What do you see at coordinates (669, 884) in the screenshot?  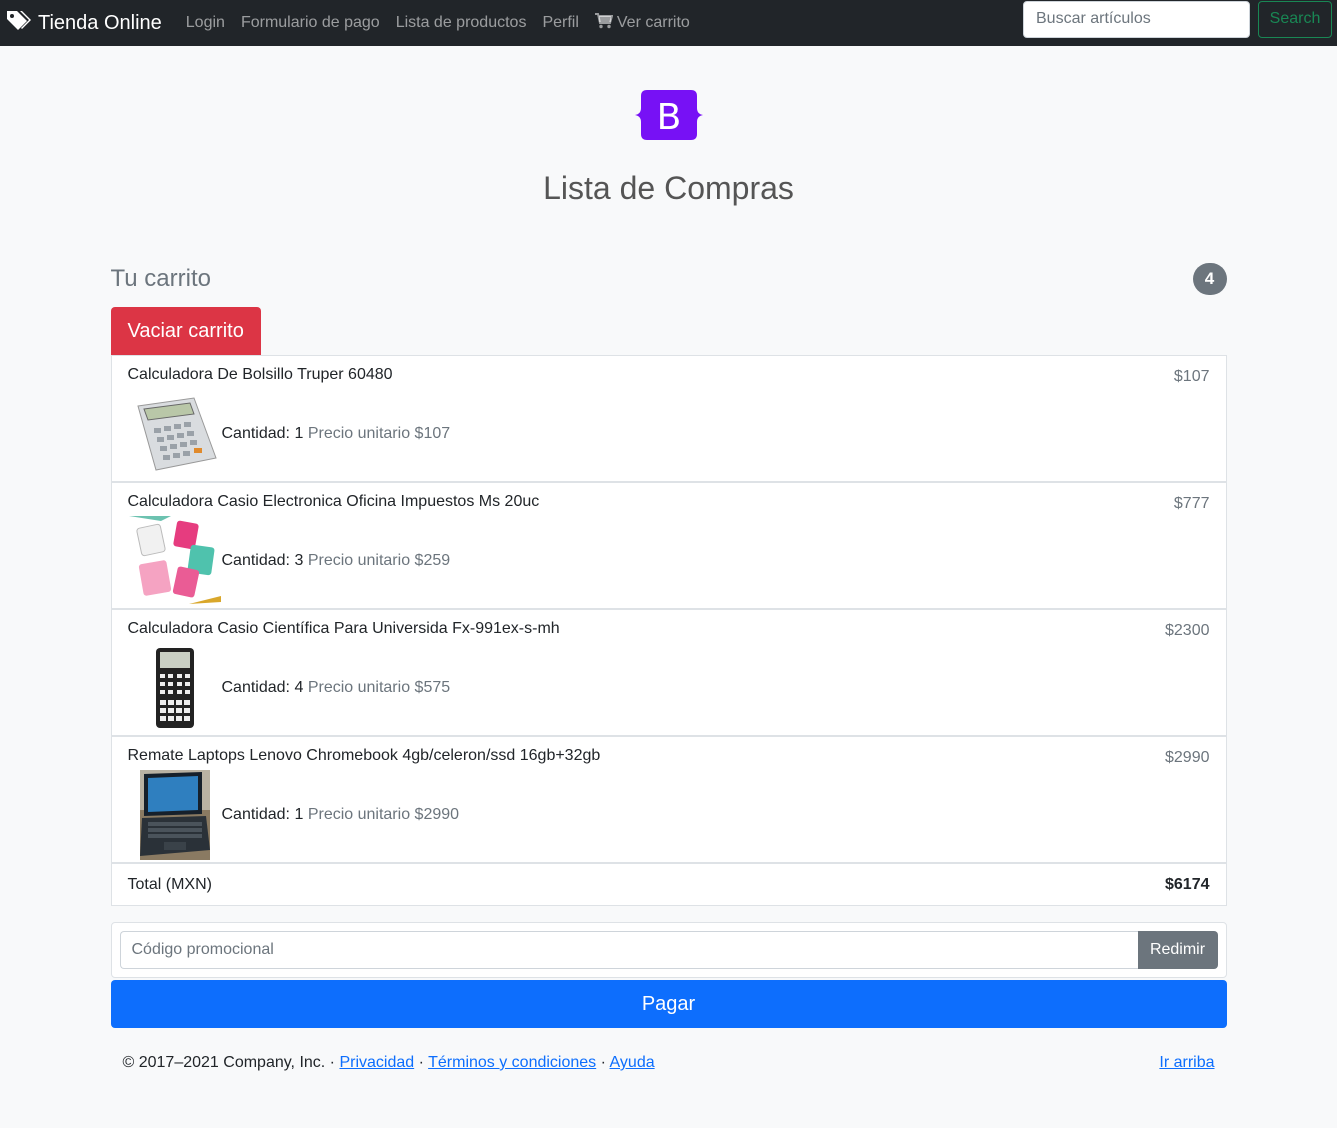 I see `total-row: Total (MXN) $6174` at bounding box center [669, 884].